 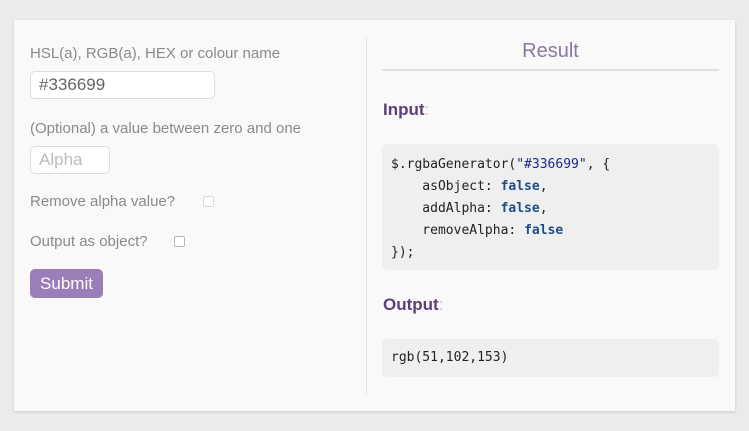 I want to click on alpha-label: (Optional) a value between zero and one, so click(x=166, y=128).